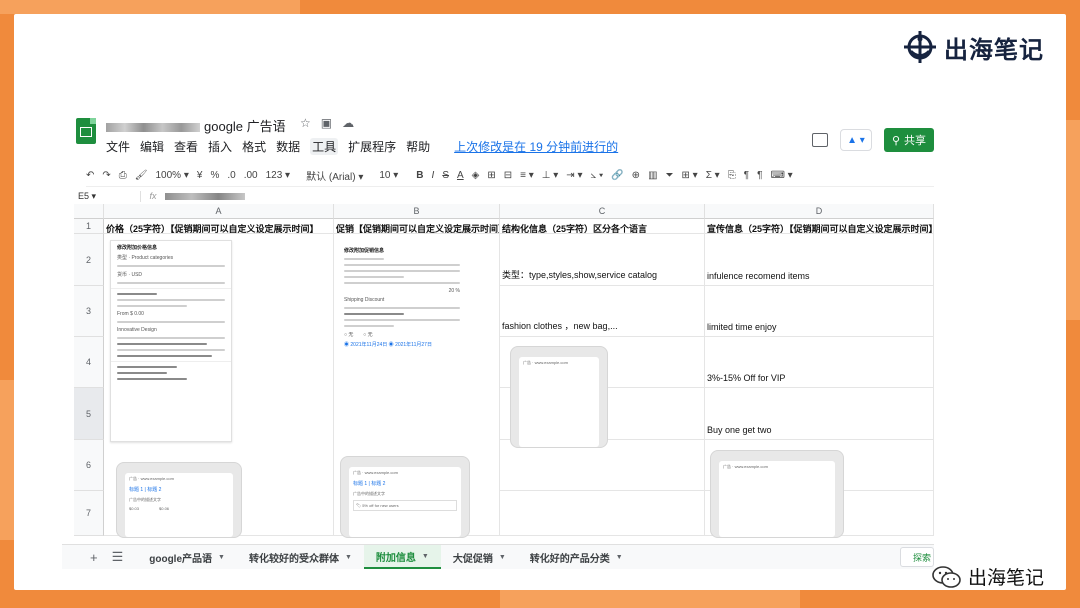 Image resolution: width=1080 pixels, height=608 pixels. What do you see at coordinates (187, 557) in the screenshot?
I see `tab-google-product: google产品语 ▼` at bounding box center [187, 557].